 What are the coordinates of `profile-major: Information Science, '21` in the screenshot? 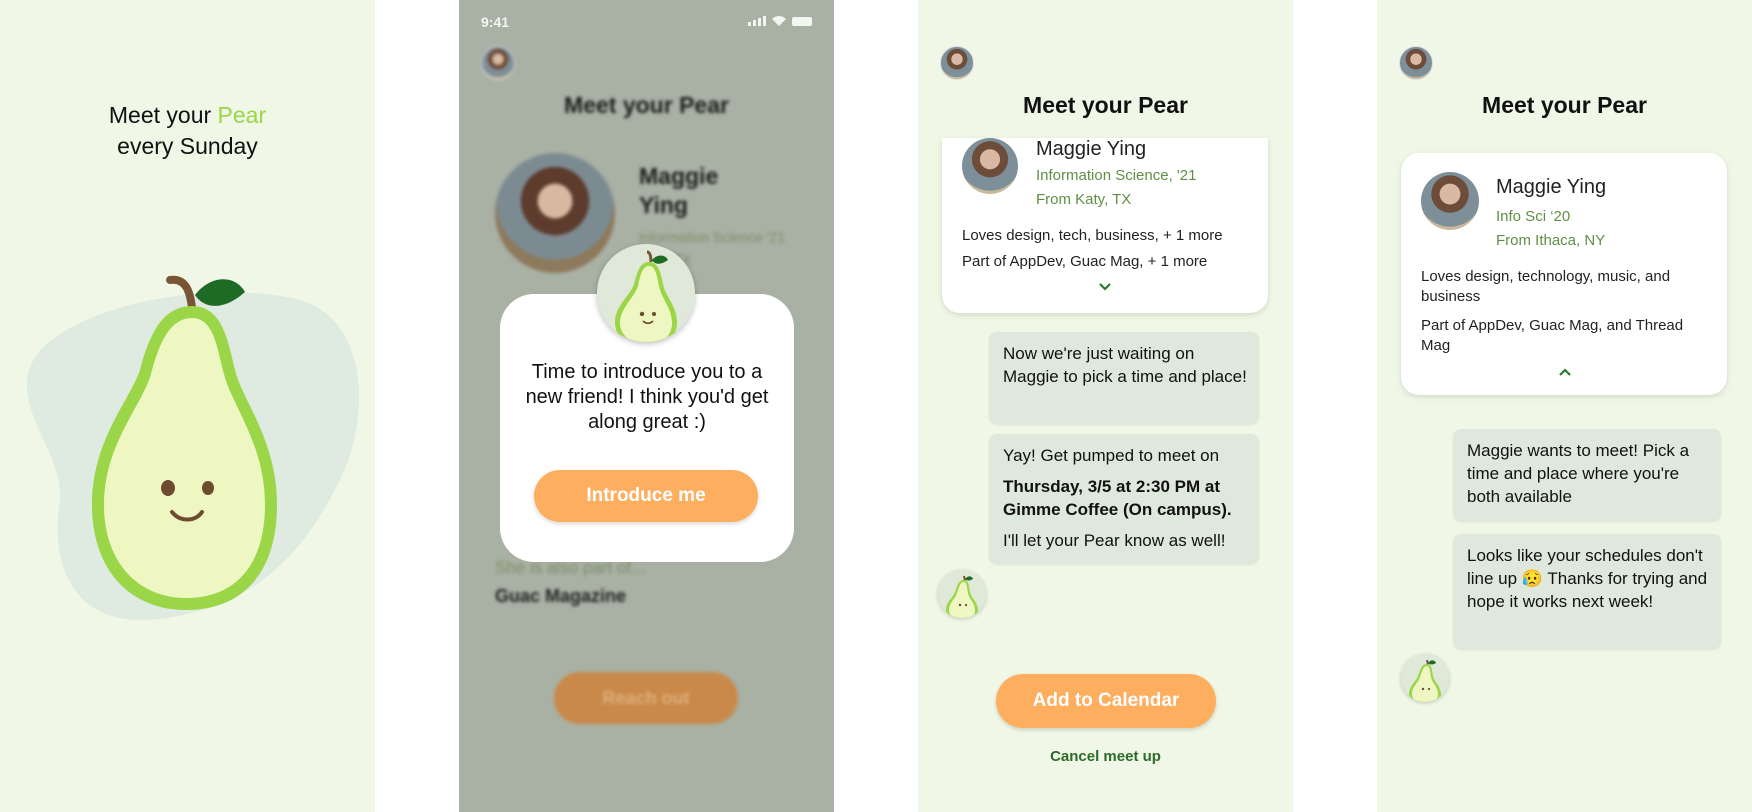 It's located at (1116, 175).